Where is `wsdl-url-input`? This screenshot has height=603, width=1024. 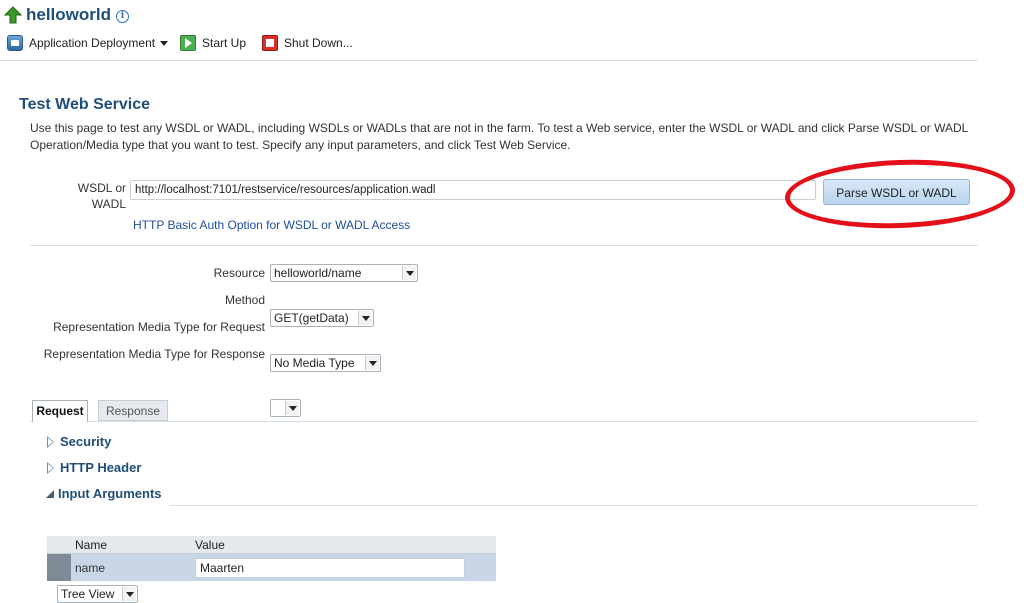
wsdl-url-input is located at coordinates (473, 190).